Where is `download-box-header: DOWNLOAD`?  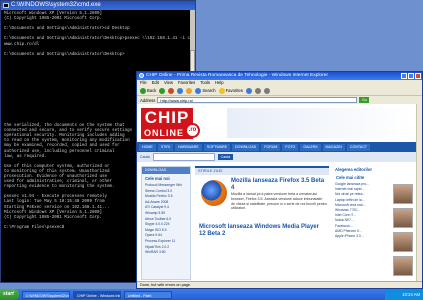 download-box-header: DOWNLOAD is located at coordinates (166, 170).